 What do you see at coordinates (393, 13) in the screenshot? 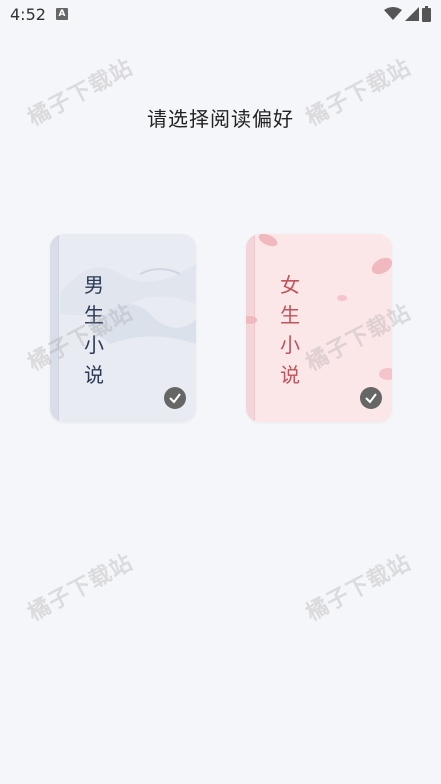
I see `wifi-icon` at bounding box center [393, 13].